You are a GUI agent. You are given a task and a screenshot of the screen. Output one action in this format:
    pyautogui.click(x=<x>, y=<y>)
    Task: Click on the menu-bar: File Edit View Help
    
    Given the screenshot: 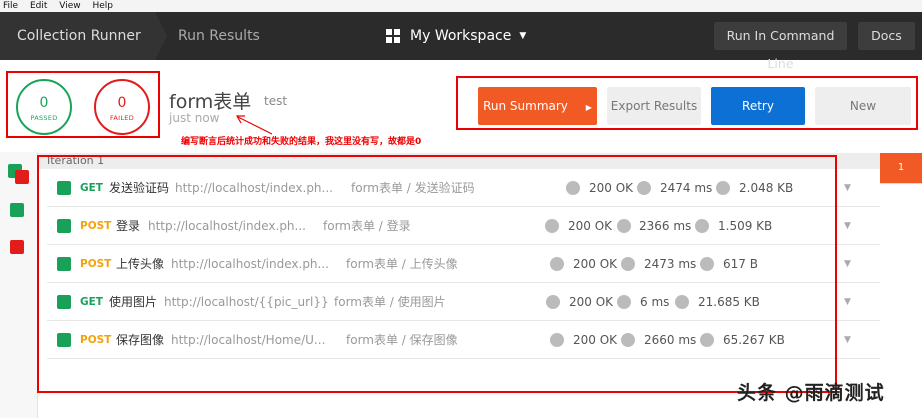 What is the action you would take?
    pyautogui.click(x=461, y=6)
    